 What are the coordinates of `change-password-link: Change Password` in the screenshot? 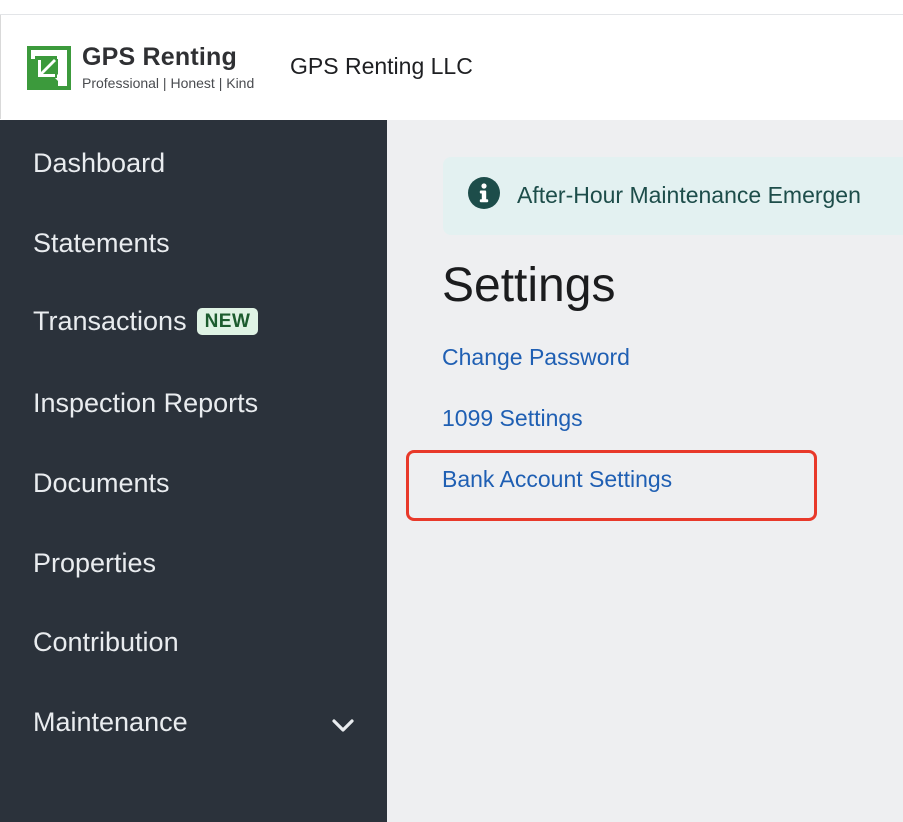 It's located at (536, 357).